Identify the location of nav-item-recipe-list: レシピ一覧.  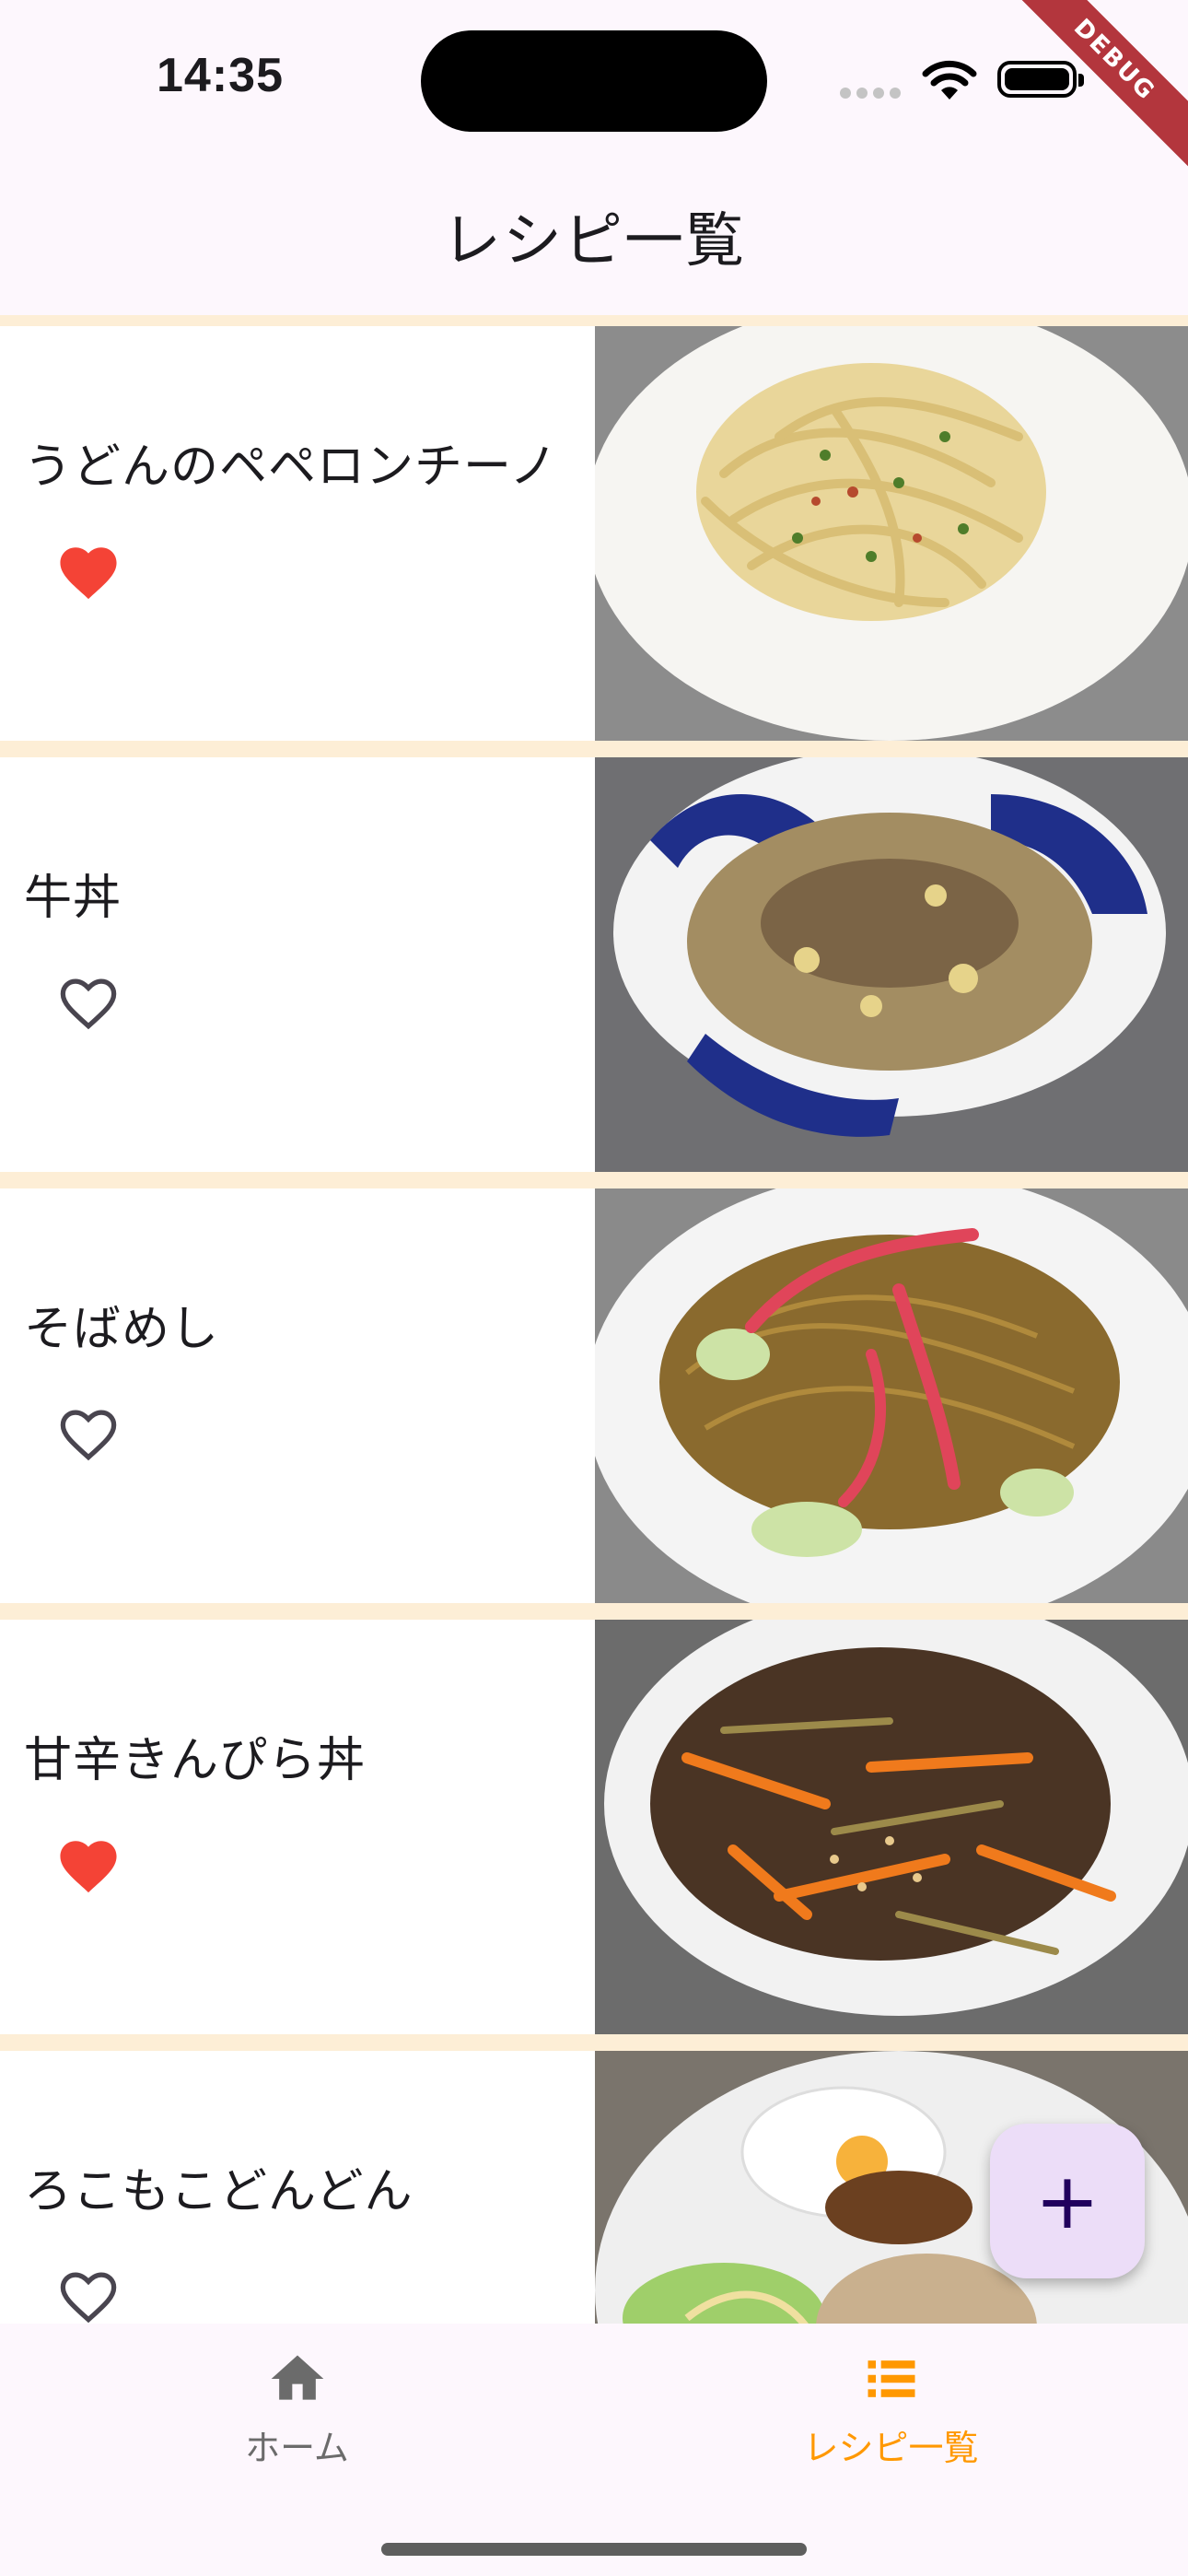
(891, 2416).